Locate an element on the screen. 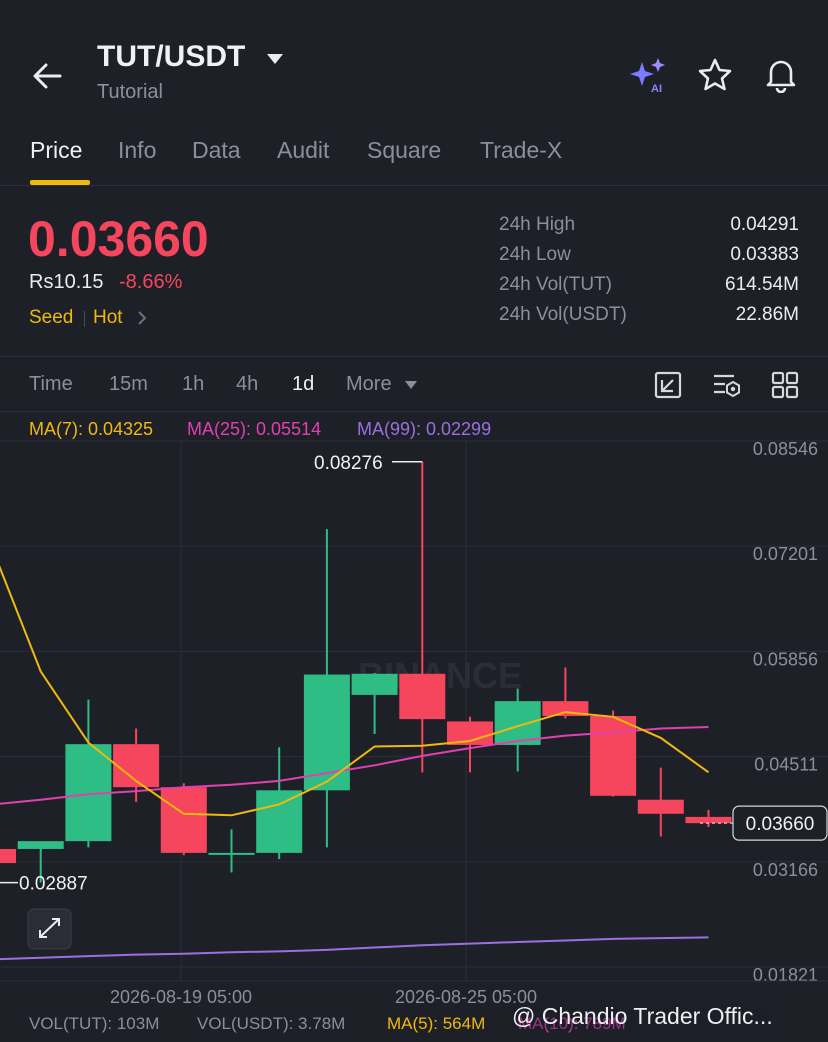 This screenshot has height=1042, width=828. y-tick-label: 0.08546 is located at coordinates (785, 449).